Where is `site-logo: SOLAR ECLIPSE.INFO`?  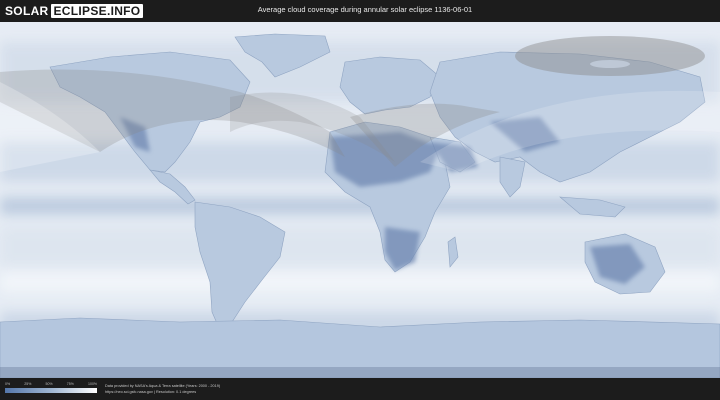 site-logo: SOLAR ECLIPSE.INFO is located at coordinates (74, 11).